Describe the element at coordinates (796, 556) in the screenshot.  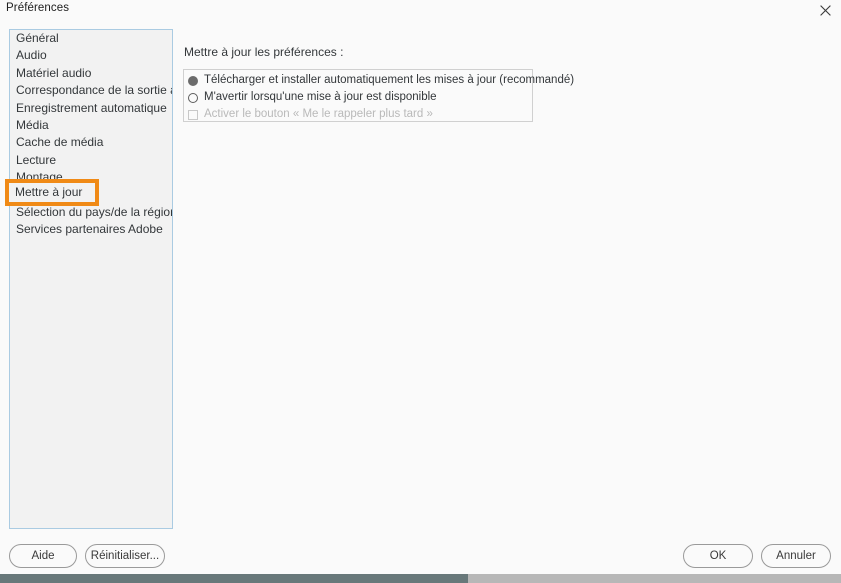
I see `cancel-button: Annuler` at that location.